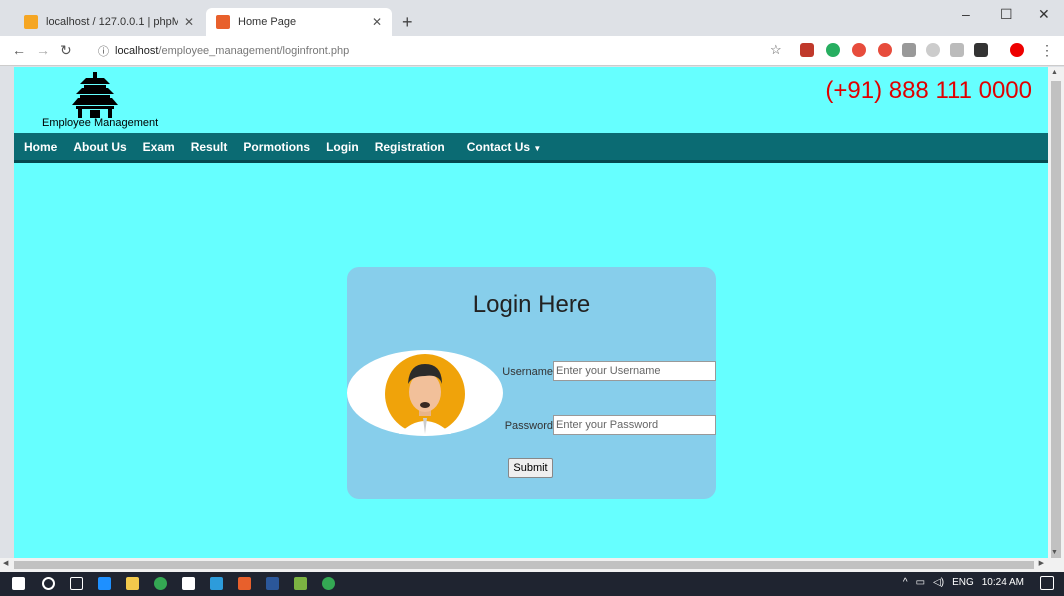 Image resolution: width=1064 pixels, height=596 pixels. I want to click on app-icon, so click(216, 583).